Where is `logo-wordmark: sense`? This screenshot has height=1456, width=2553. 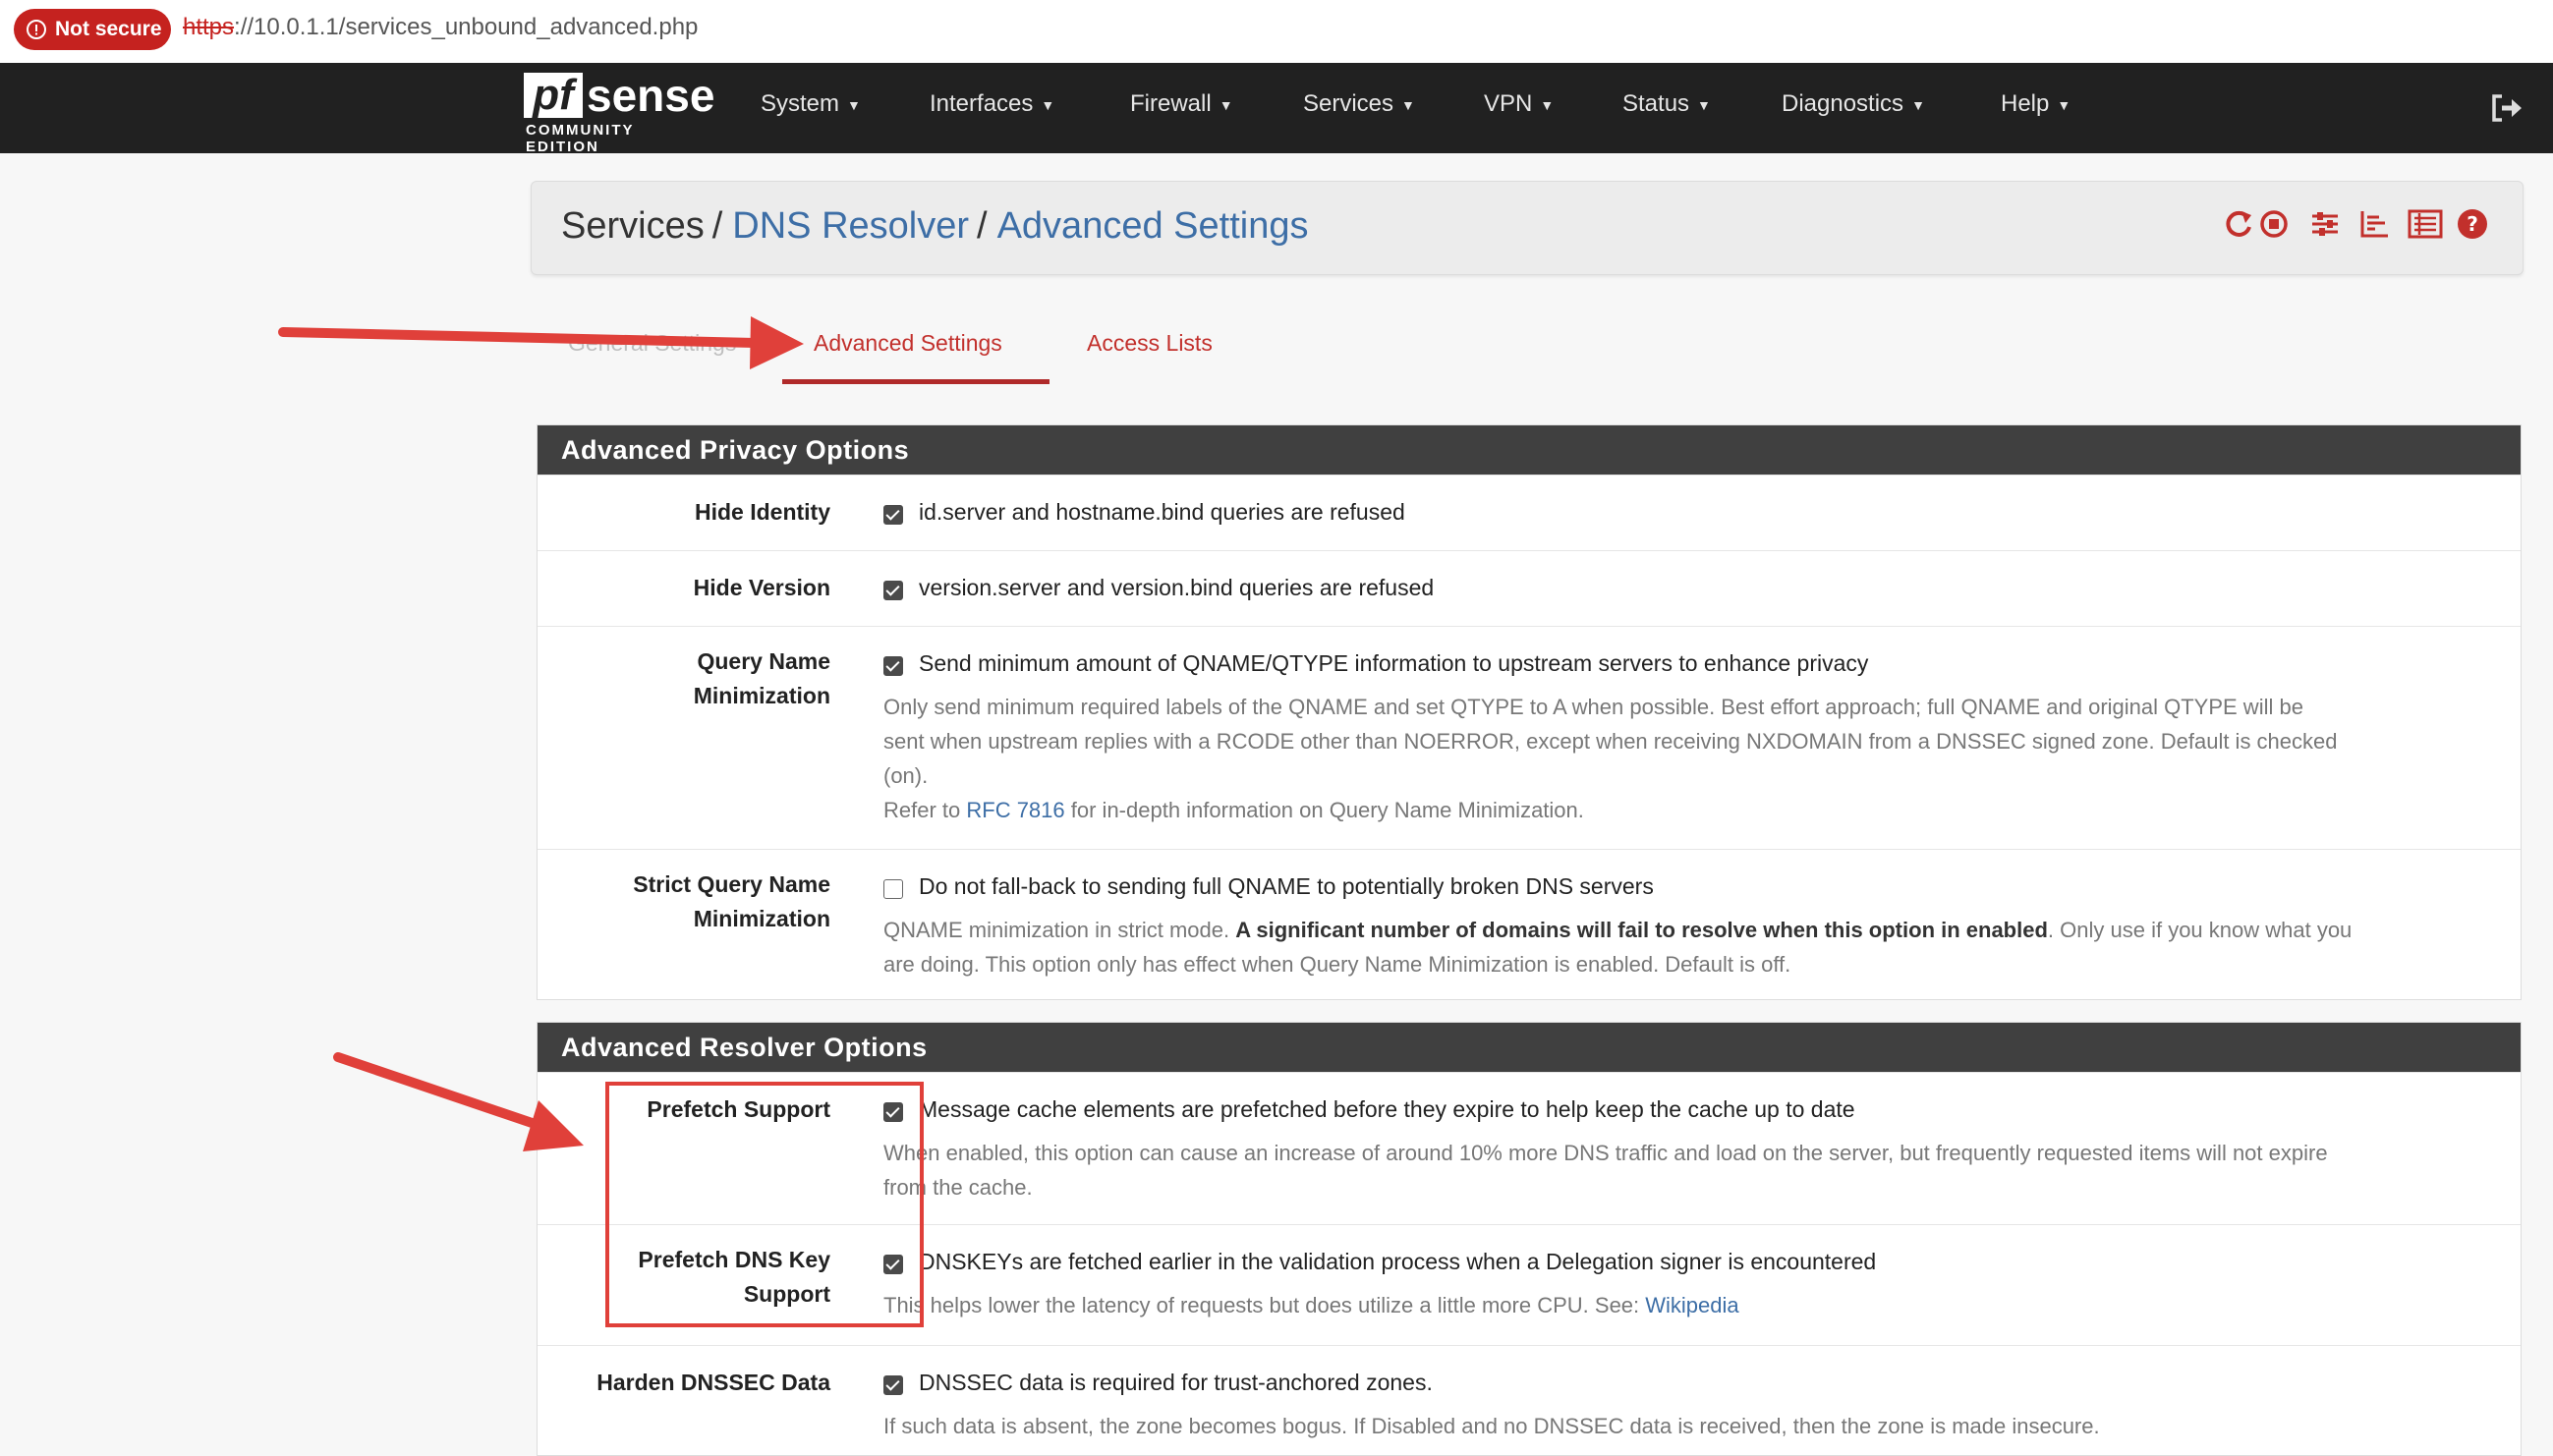 logo-wordmark: sense is located at coordinates (651, 95).